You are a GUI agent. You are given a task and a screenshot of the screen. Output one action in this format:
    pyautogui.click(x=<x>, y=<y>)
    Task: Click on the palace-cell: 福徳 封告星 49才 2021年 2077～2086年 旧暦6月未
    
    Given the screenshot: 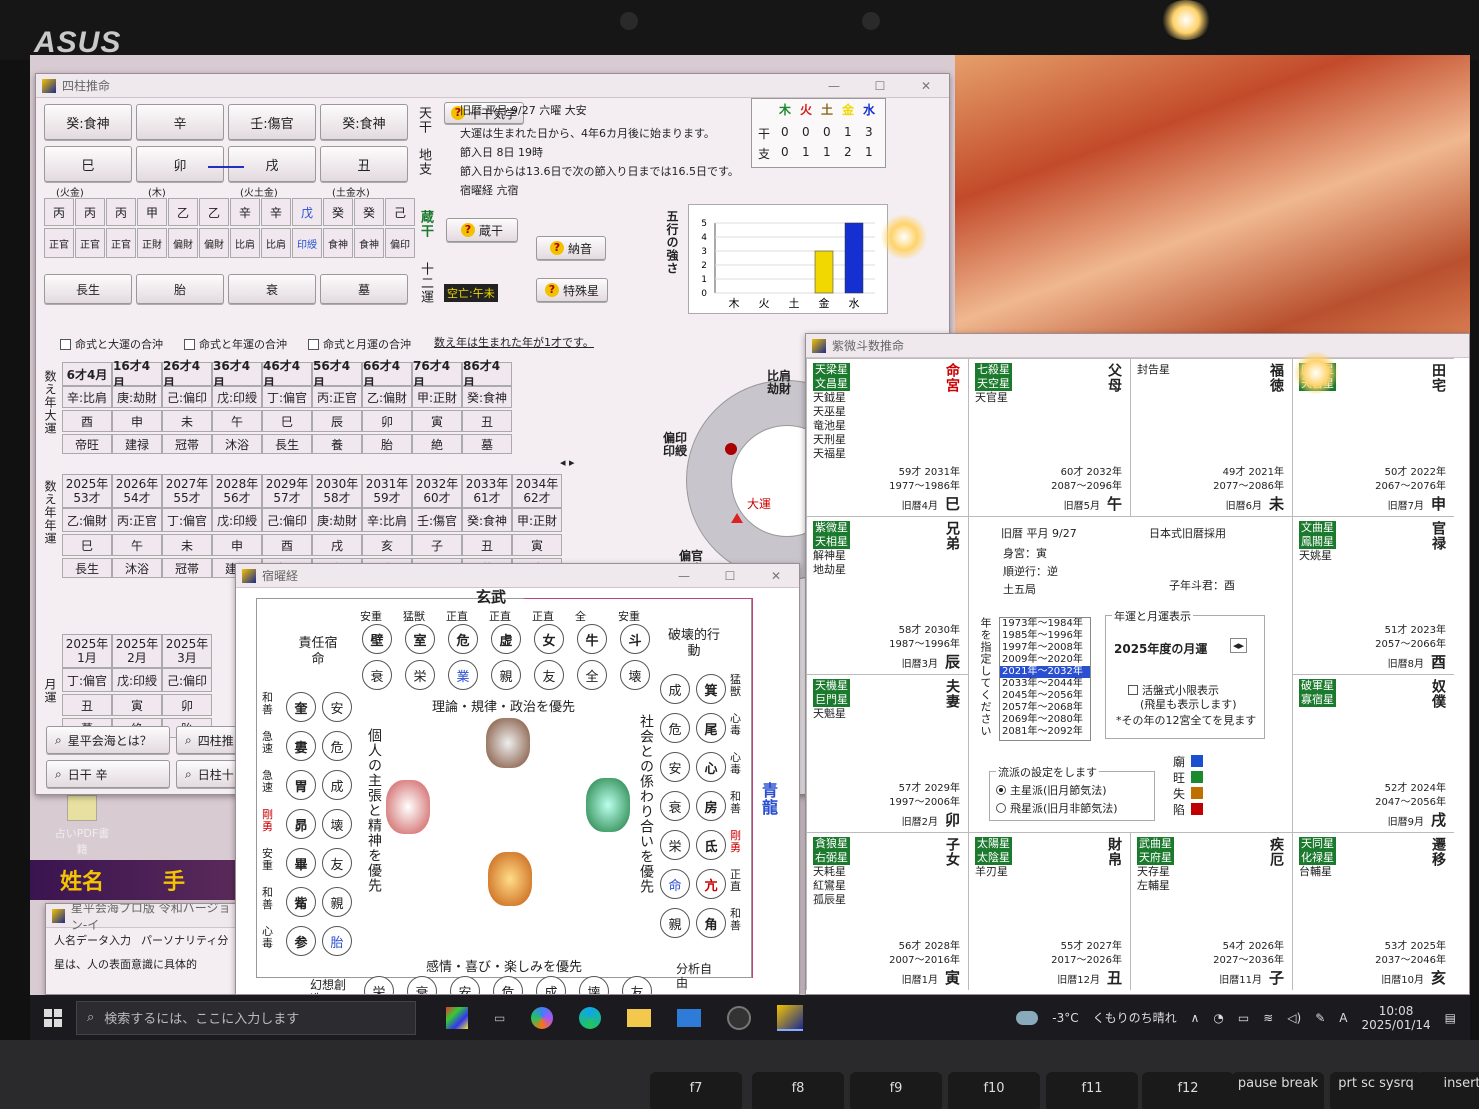 What is the action you would take?
    pyautogui.click(x=1211, y=437)
    